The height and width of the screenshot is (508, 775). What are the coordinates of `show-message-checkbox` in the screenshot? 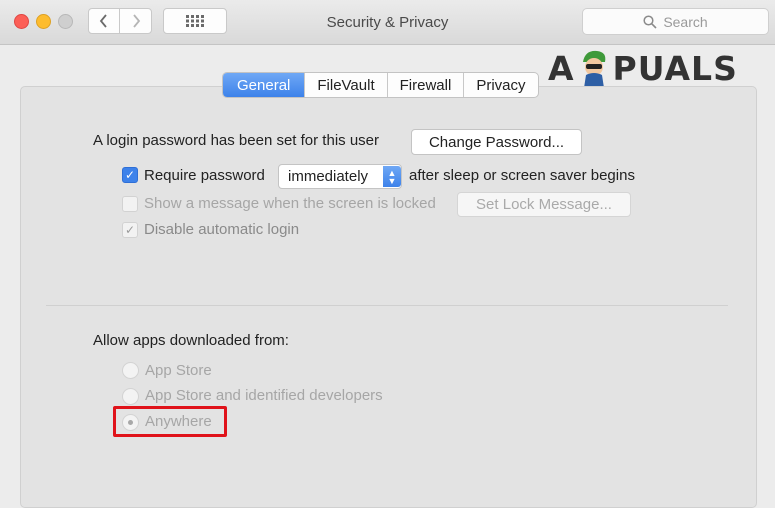 It's located at (130, 204).